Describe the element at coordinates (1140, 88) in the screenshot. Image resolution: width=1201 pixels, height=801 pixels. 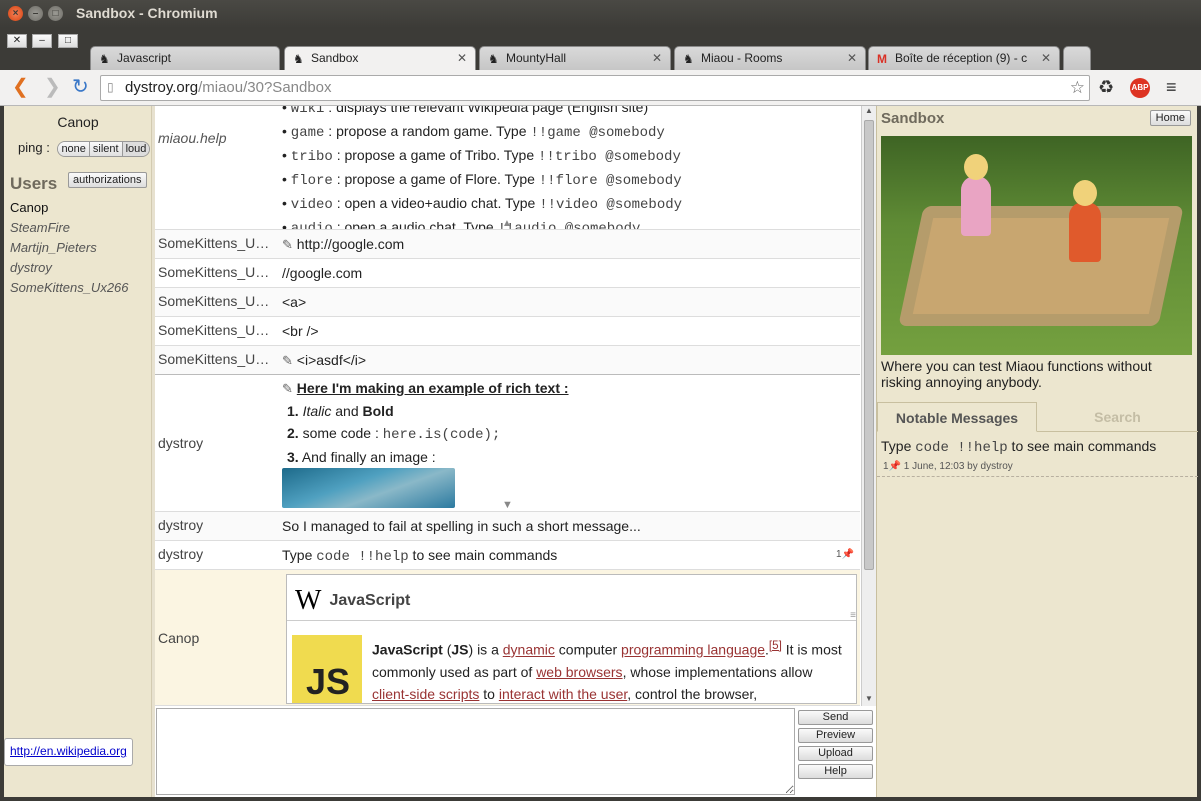
I see `adblock-icon: ABP` at that location.